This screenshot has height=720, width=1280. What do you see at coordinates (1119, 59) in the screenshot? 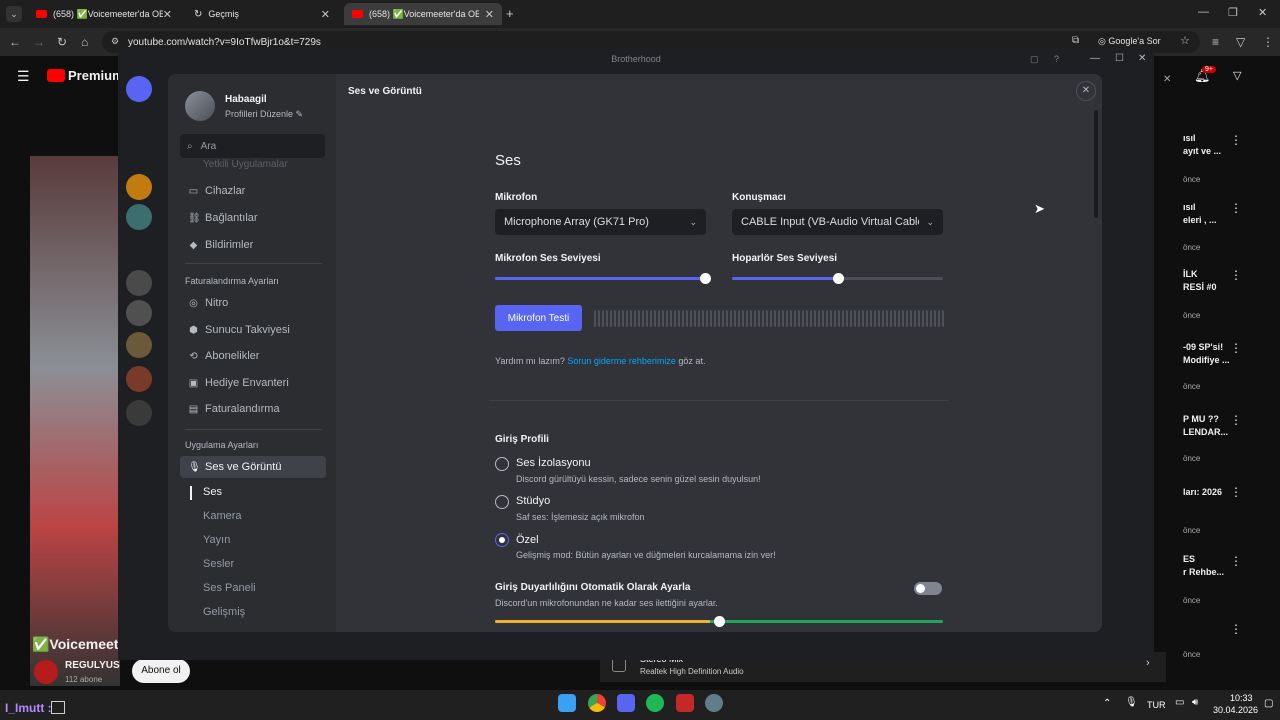
I see `discord-maximize-icon: ☐` at bounding box center [1119, 59].